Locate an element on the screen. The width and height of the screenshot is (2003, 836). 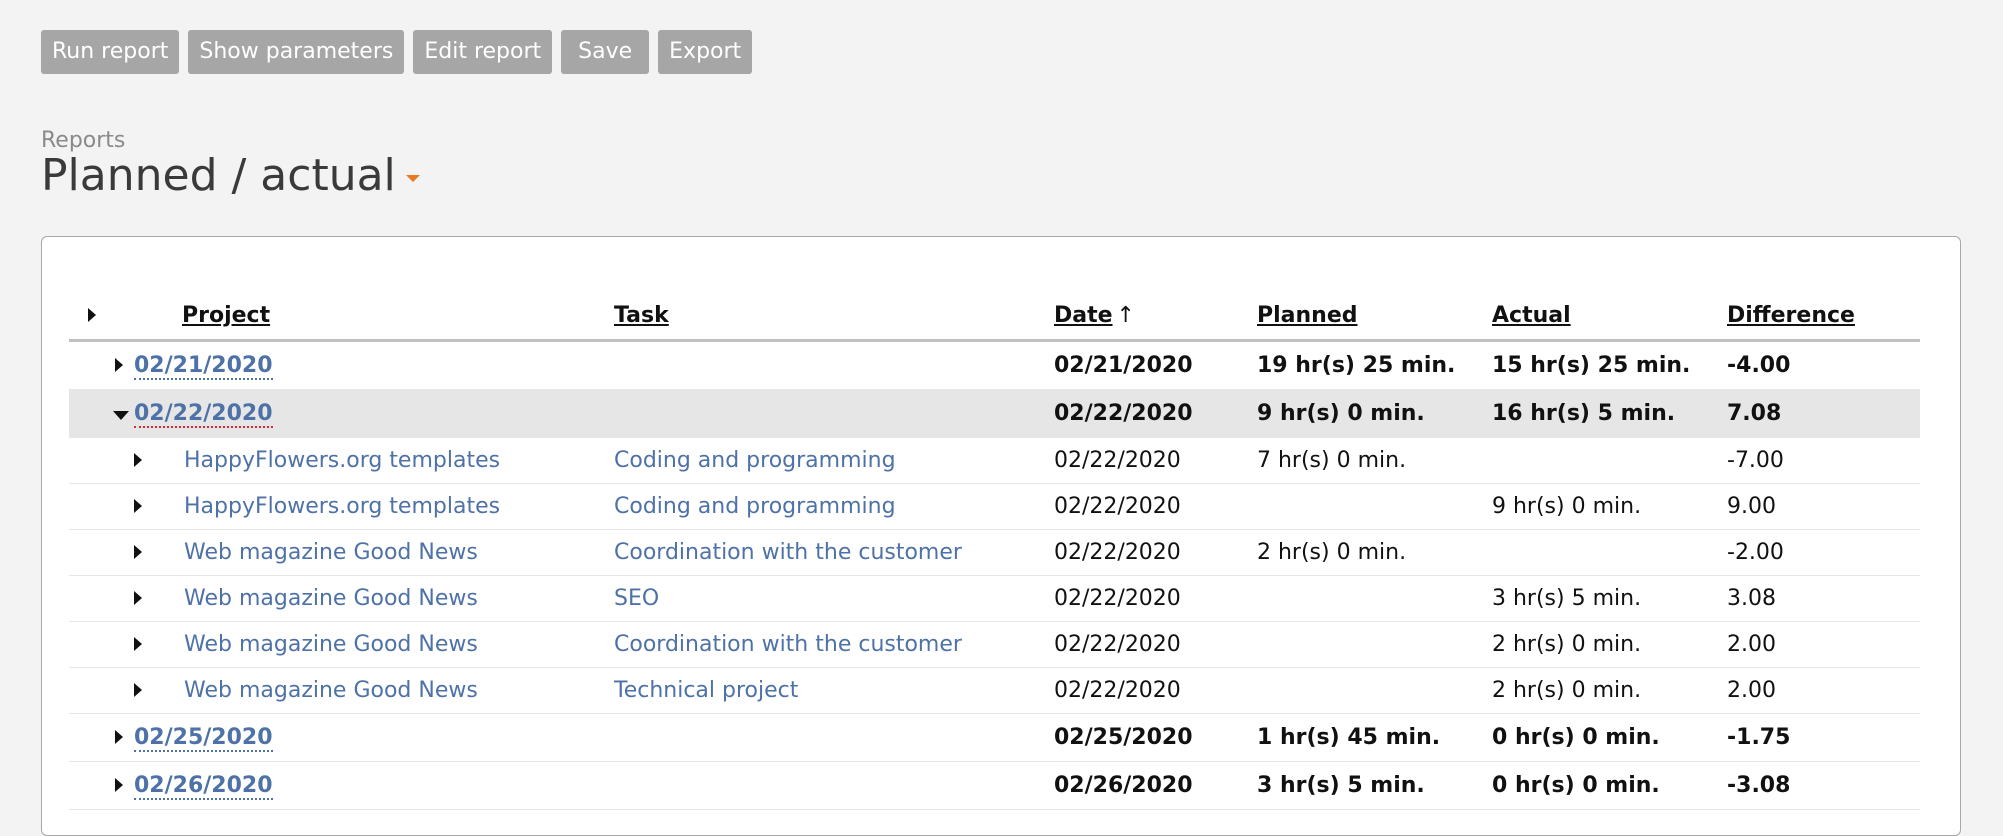
group-planned: 1 hr(s) 45 min. is located at coordinates (1374, 737).